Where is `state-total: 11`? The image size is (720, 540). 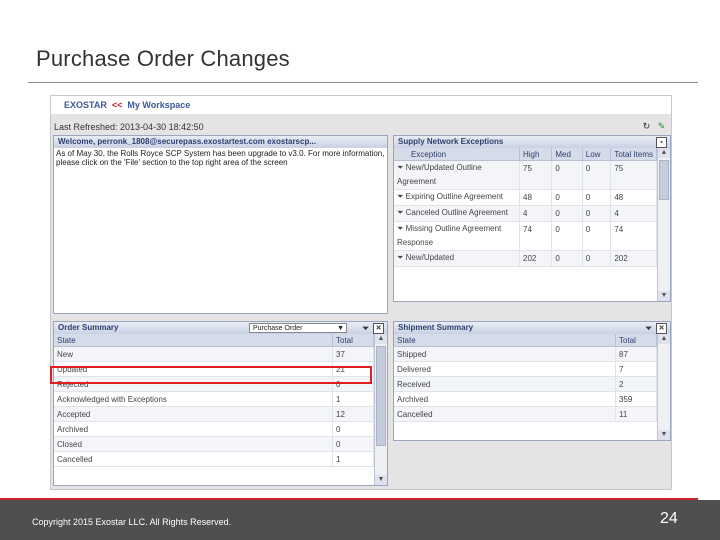 state-total: 11 is located at coordinates (636, 414).